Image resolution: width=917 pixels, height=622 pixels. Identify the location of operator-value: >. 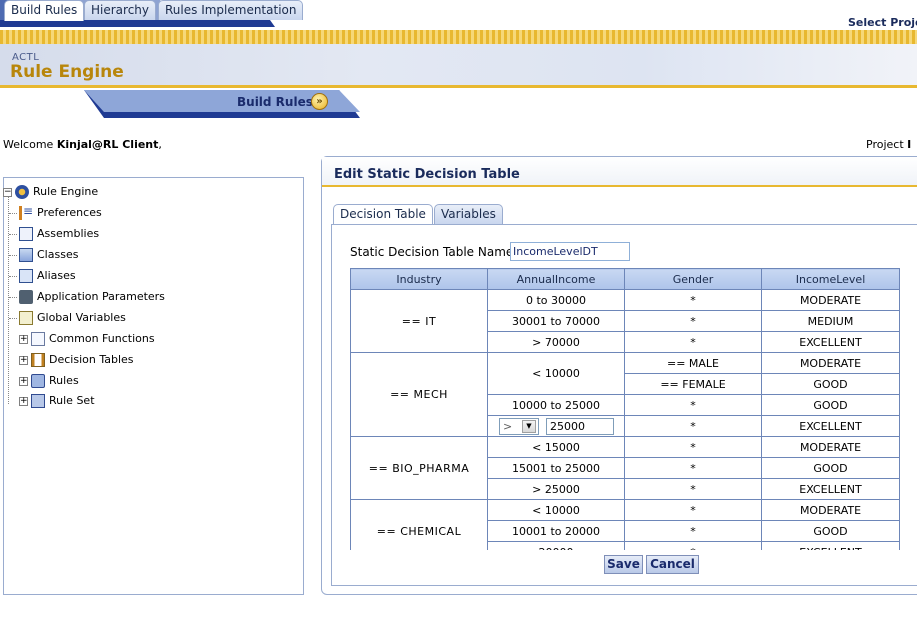
(508, 426).